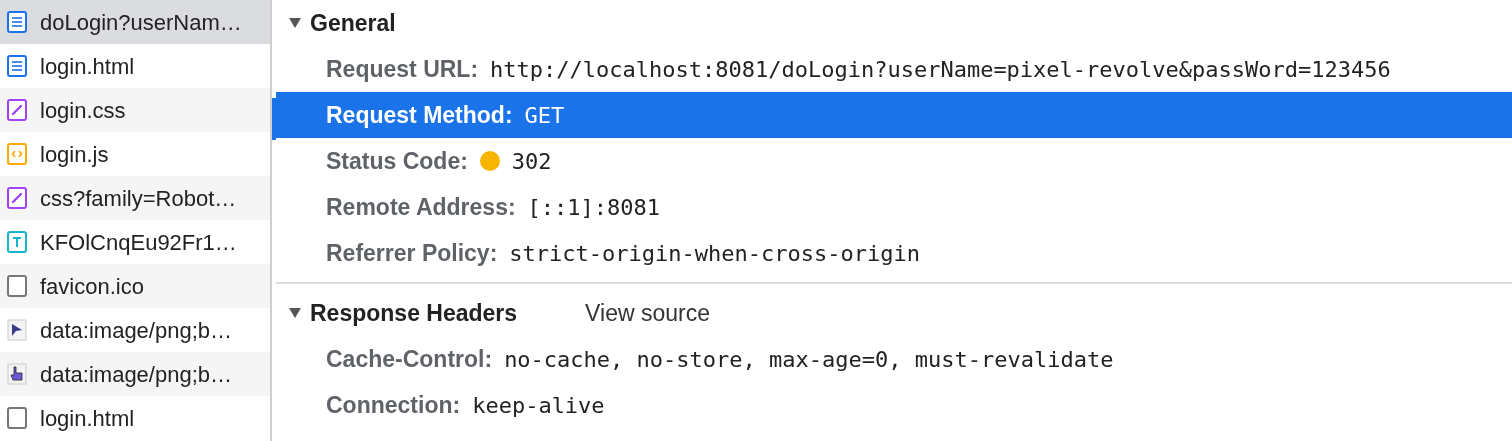 This screenshot has height=441, width=1512. What do you see at coordinates (809, 359) in the screenshot?
I see `header-value: no-cache, no-store, max-age=0, must-revalidate` at bounding box center [809, 359].